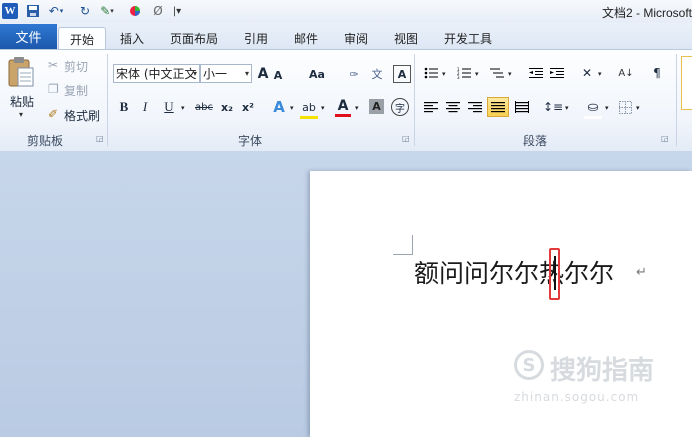  What do you see at coordinates (431, 107) in the screenshot?
I see `align-left-icon` at bounding box center [431, 107].